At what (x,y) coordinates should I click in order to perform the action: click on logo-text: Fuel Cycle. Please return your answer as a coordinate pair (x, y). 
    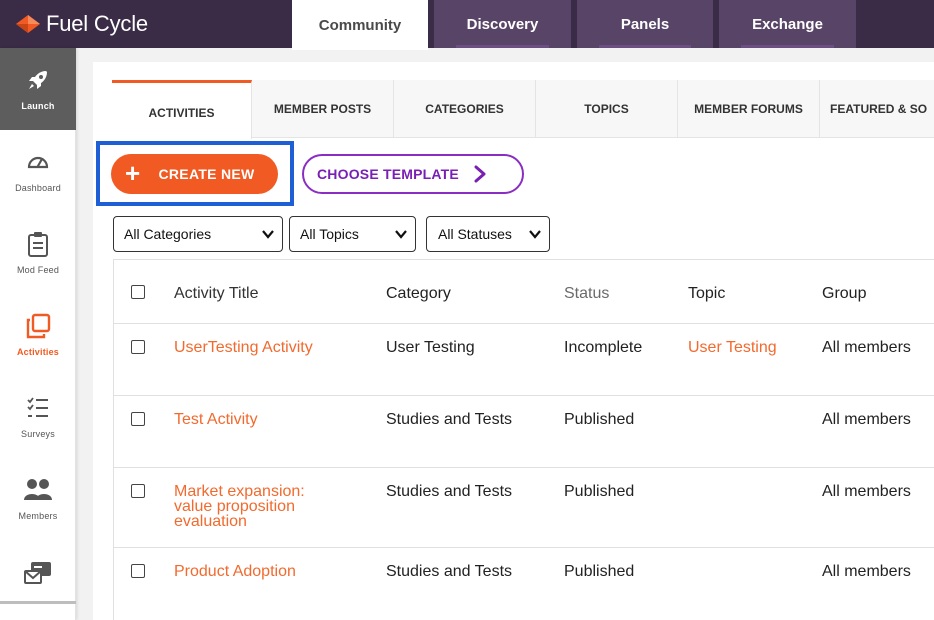
    Looking at the image, I should click on (97, 23).